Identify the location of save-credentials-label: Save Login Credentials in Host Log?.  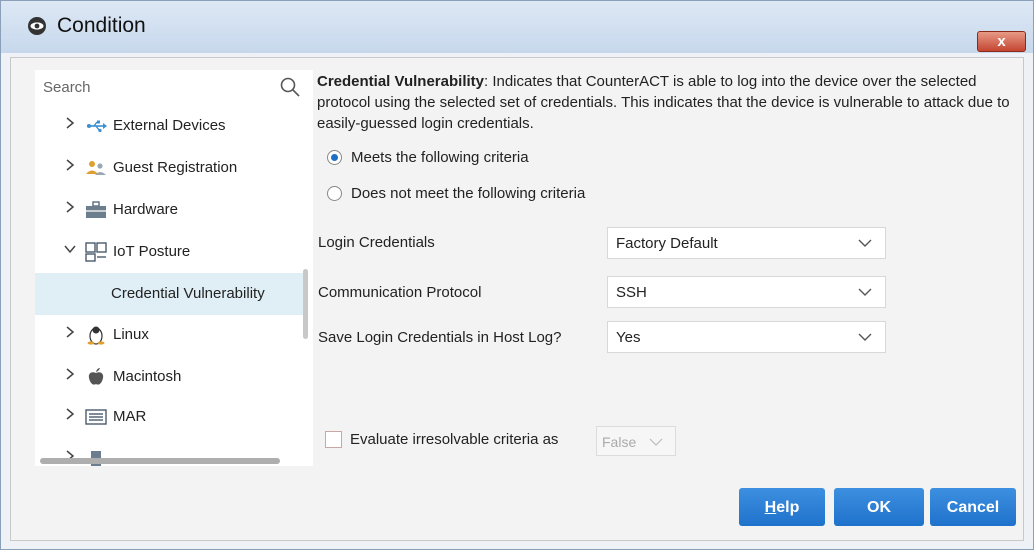
(440, 337).